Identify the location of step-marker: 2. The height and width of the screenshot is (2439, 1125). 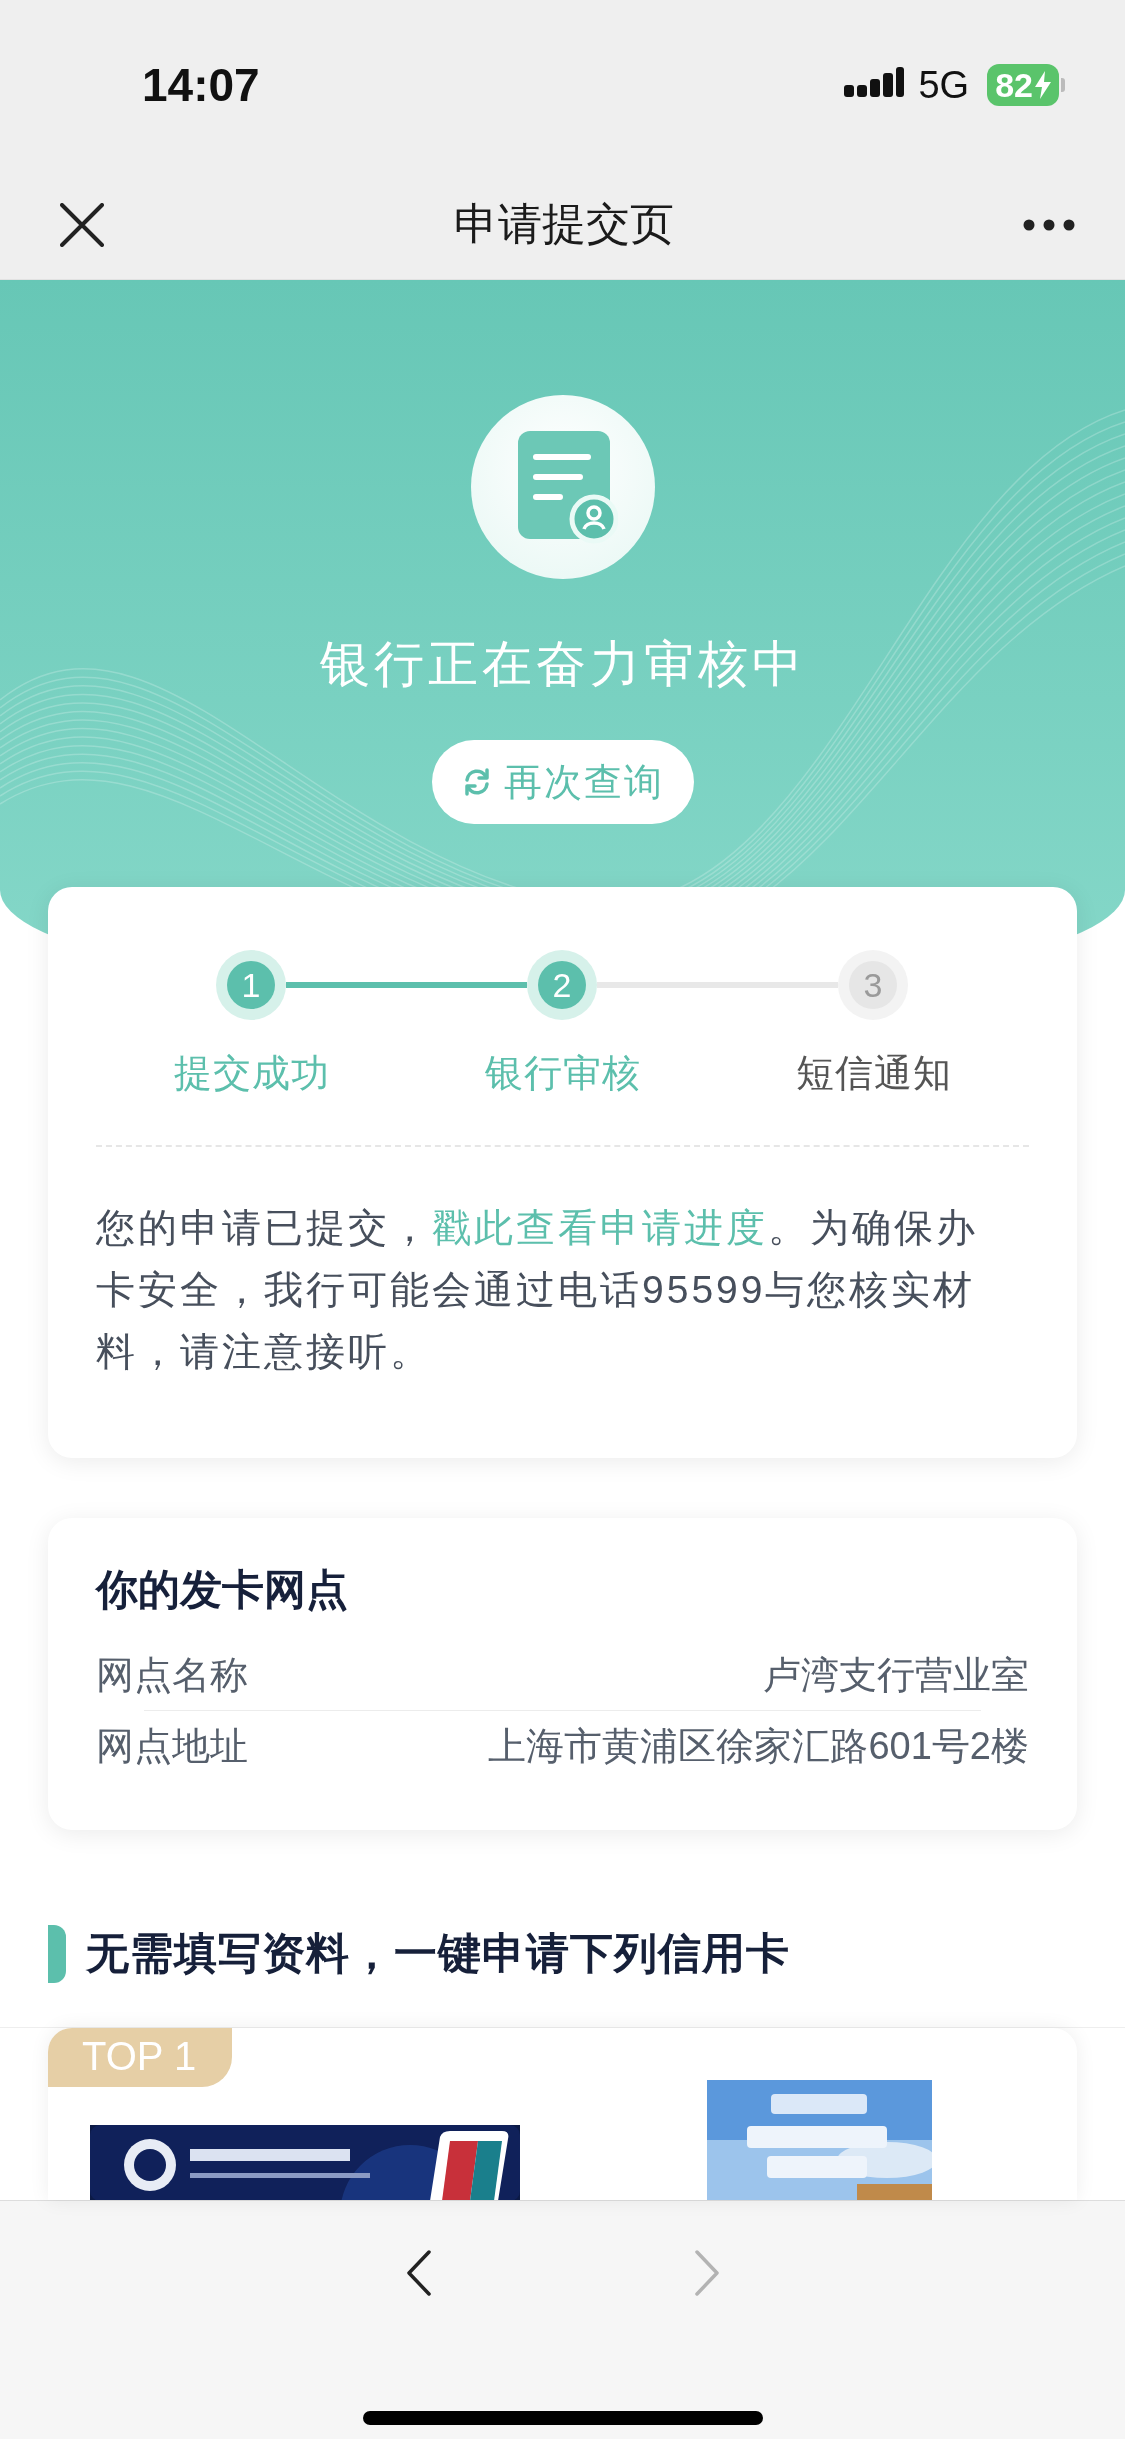
(562, 985).